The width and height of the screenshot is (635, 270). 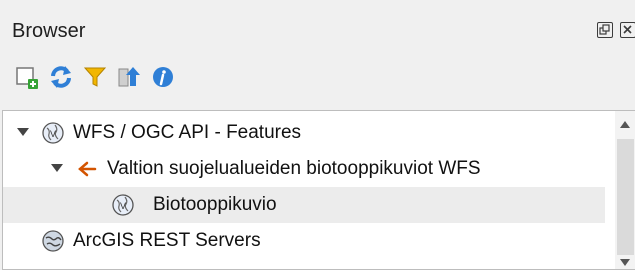 What do you see at coordinates (605, 30) in the screenshot?
I see `float-icon` at bounding box center [605, 30].